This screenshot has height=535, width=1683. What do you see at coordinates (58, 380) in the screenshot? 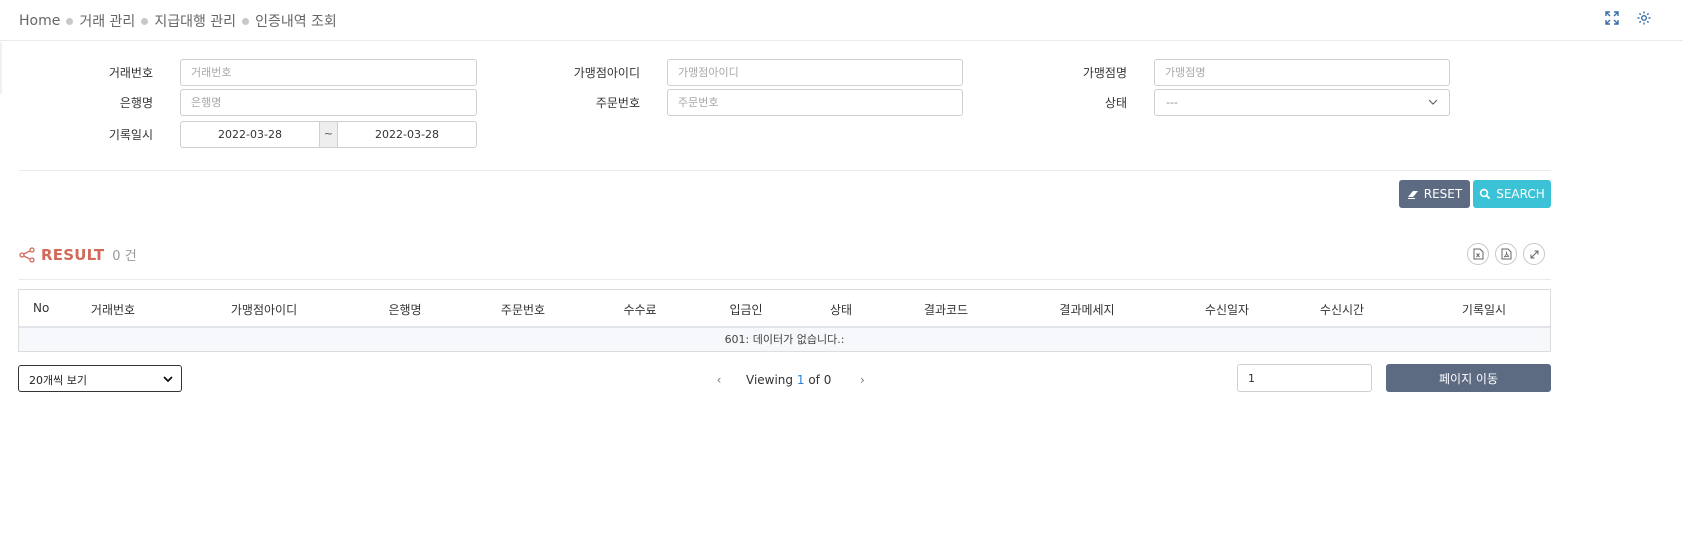
I see `page-size-value: 20개씩 보기` at bounding box center [58, 380].